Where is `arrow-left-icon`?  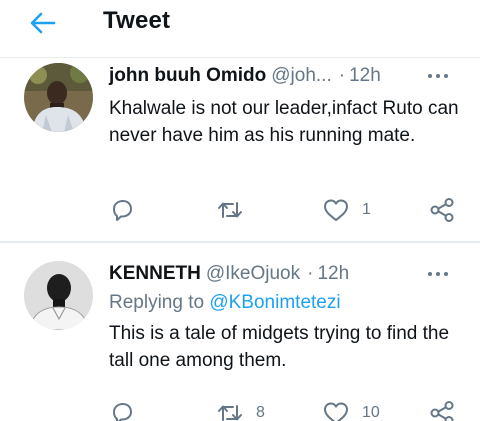 arrow-left-icon is located at coordinates (43, 23).